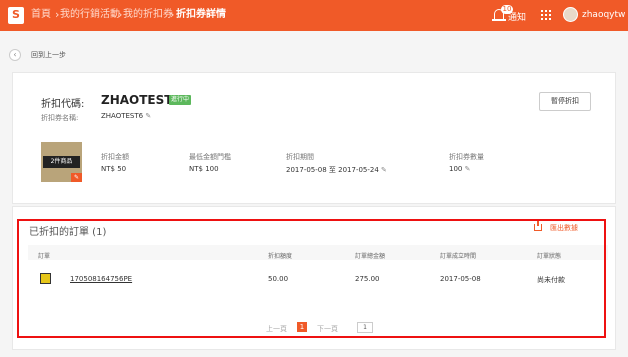  What do you see at coordinates (204, 169) in the screenshot?
I see `min-spend: NT$ 100` at bounding box center [204, 169].